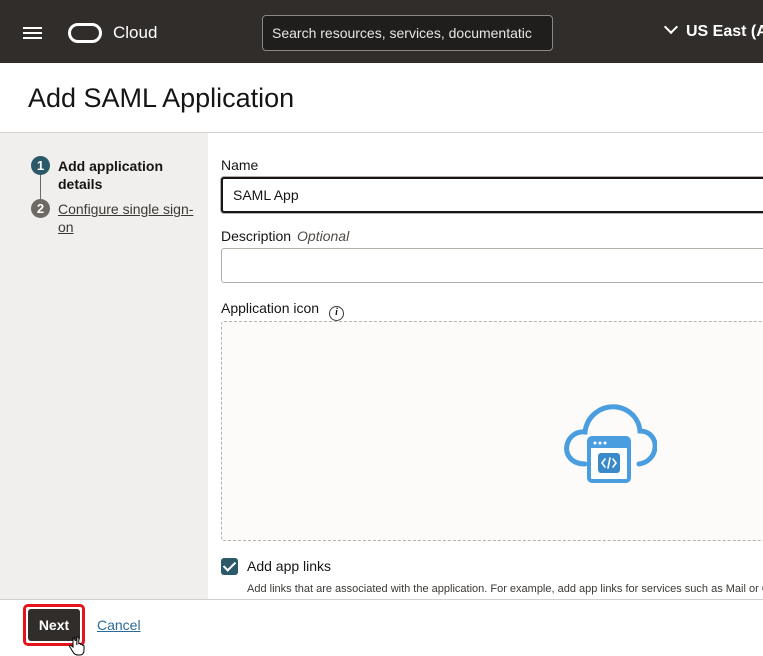 The width and height of the screenshot is (763, 656). I want to click on hand-cursor-icon, so click(76, 646).